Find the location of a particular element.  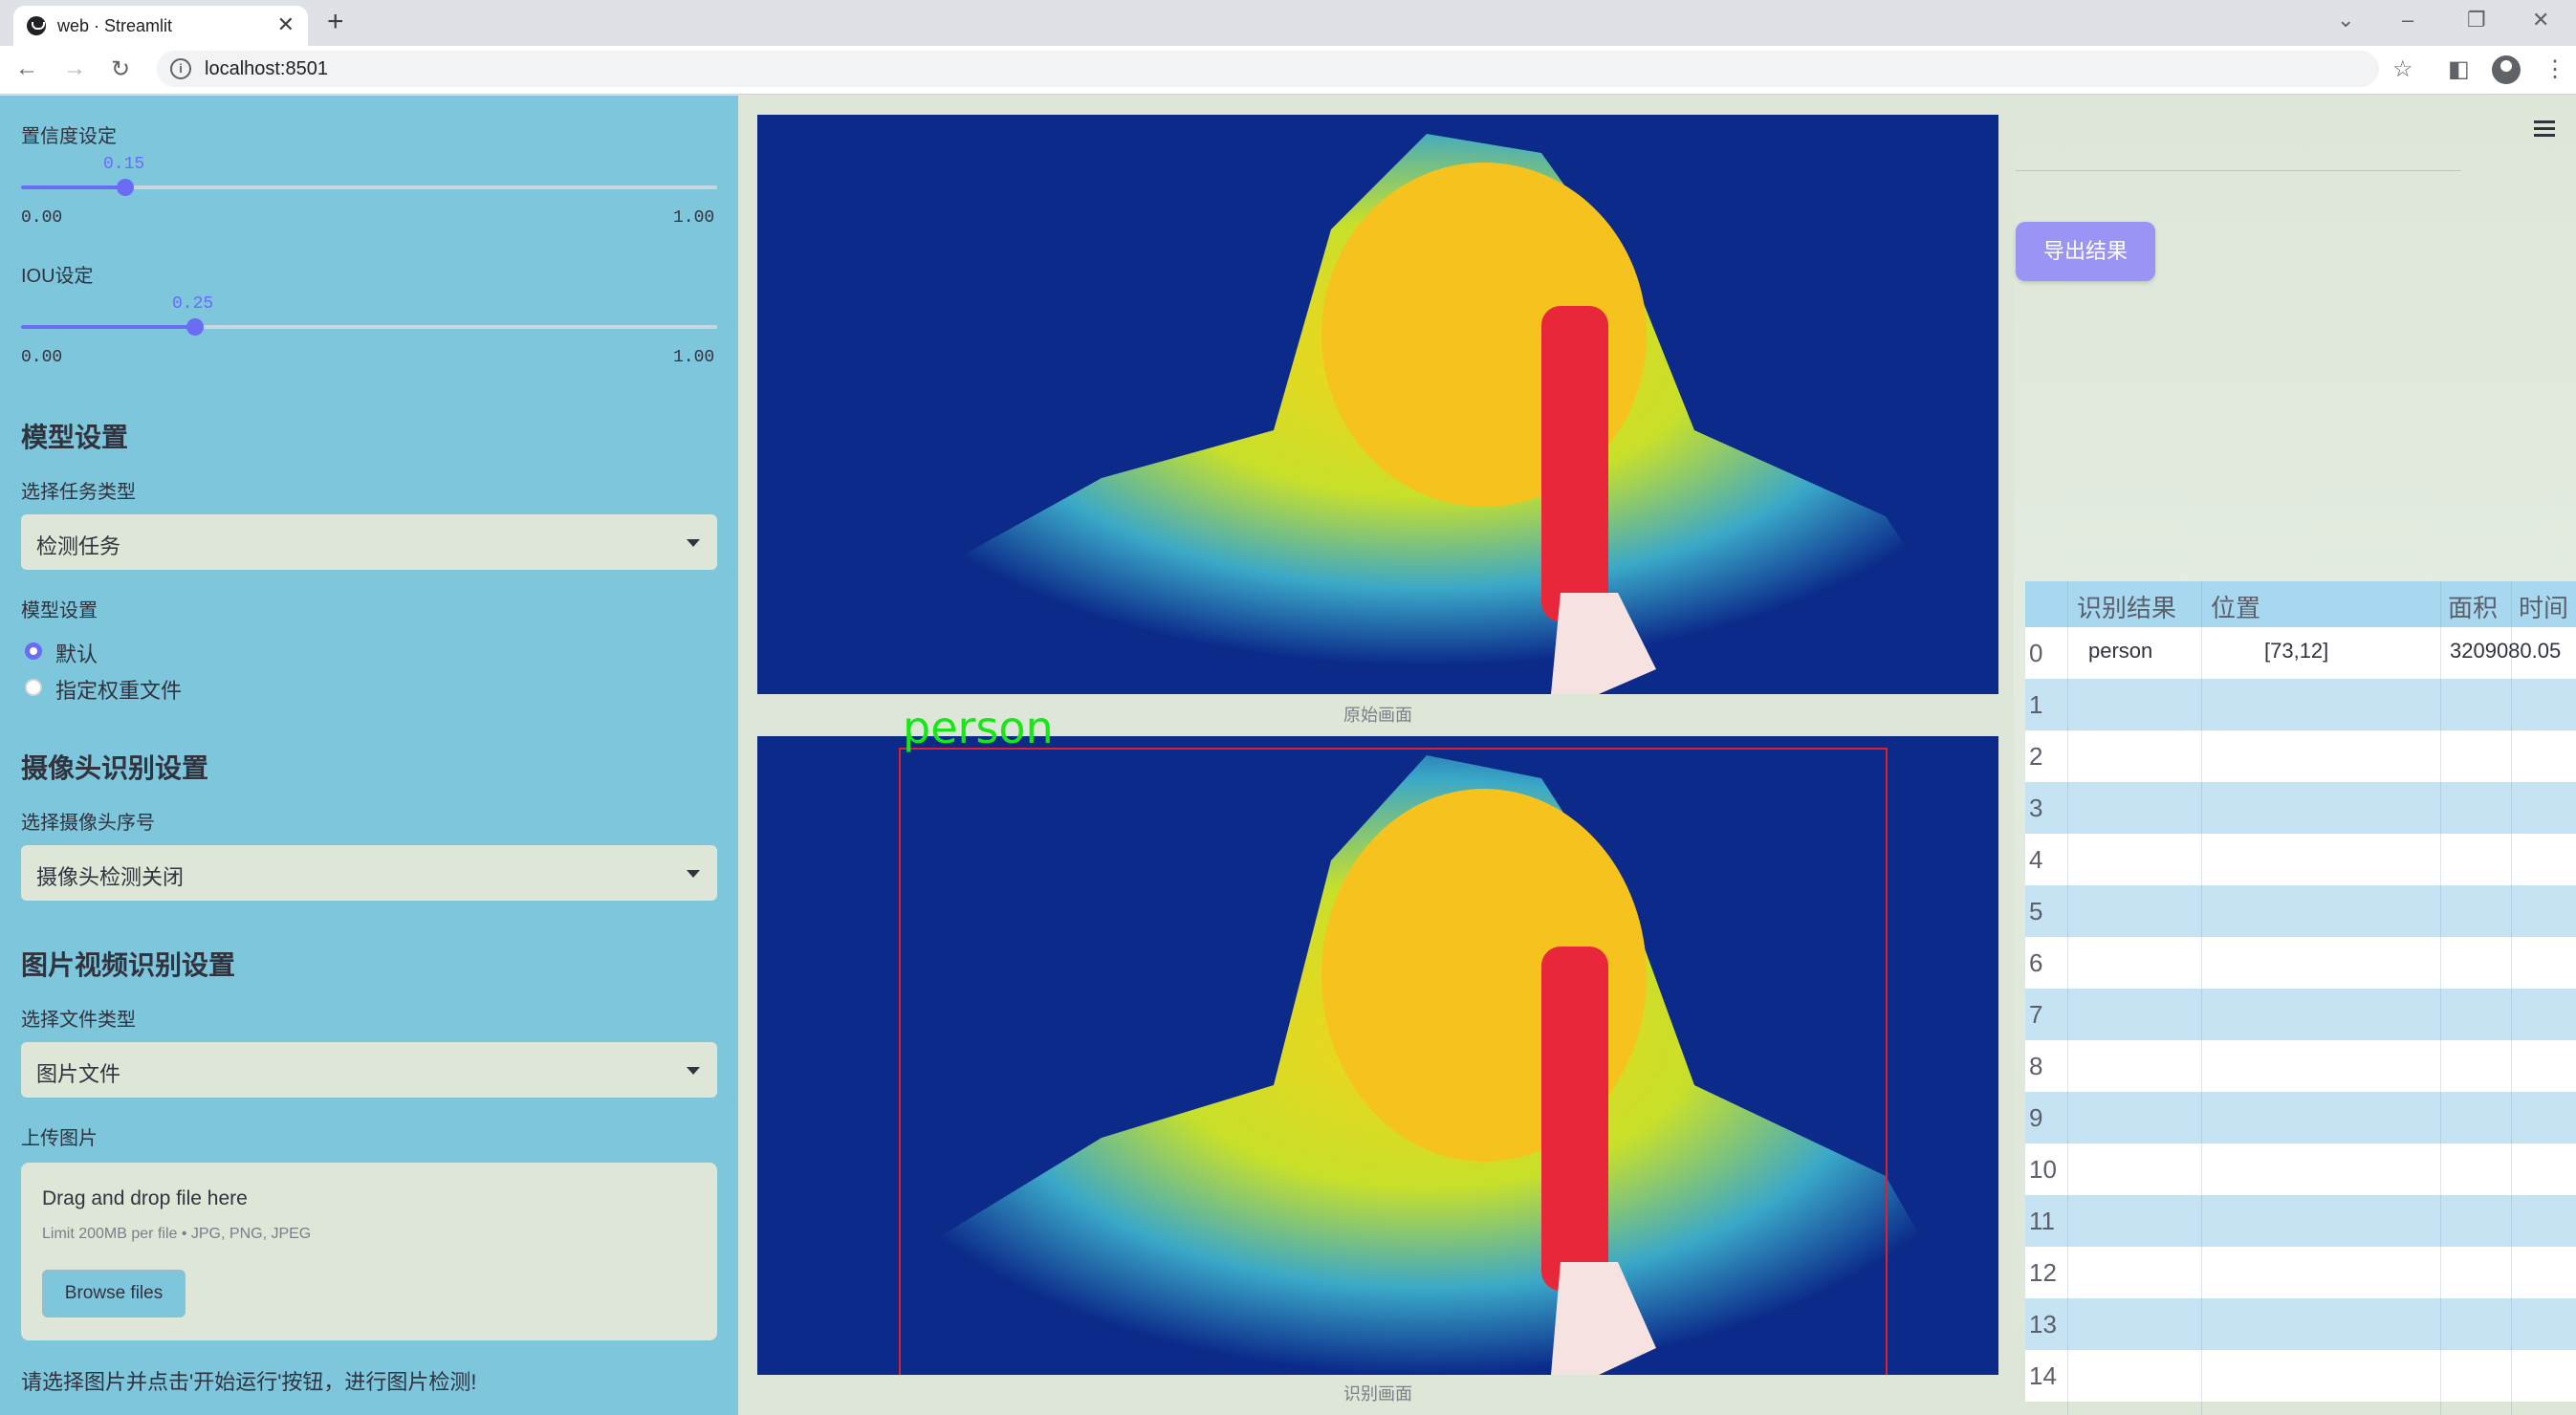

row-index: 2 is located at coordinates (2036, 756).